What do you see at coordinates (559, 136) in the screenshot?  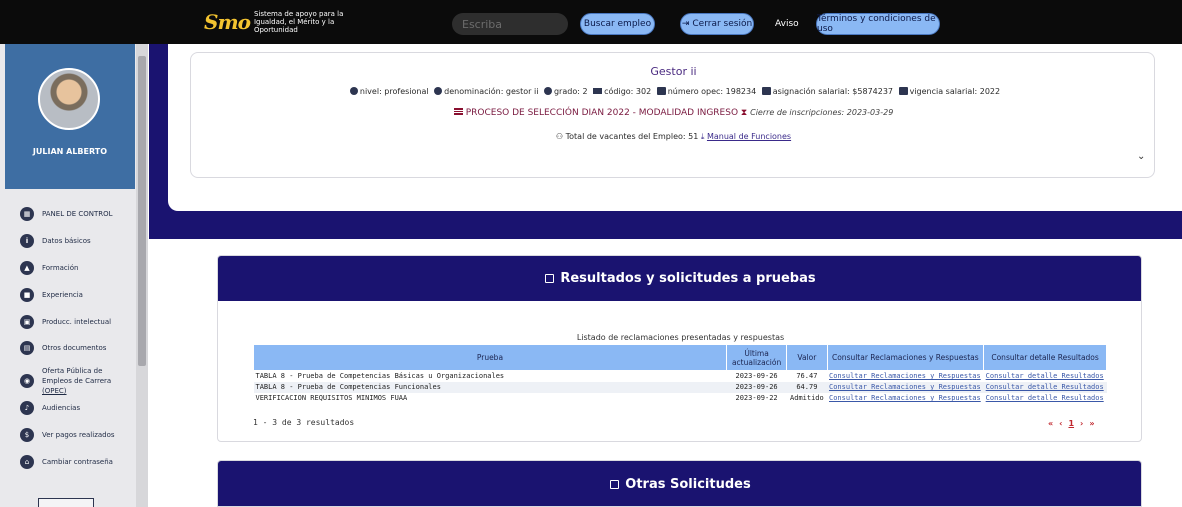 I see `people-icon: ⚇` at bounding box center [559, 136].